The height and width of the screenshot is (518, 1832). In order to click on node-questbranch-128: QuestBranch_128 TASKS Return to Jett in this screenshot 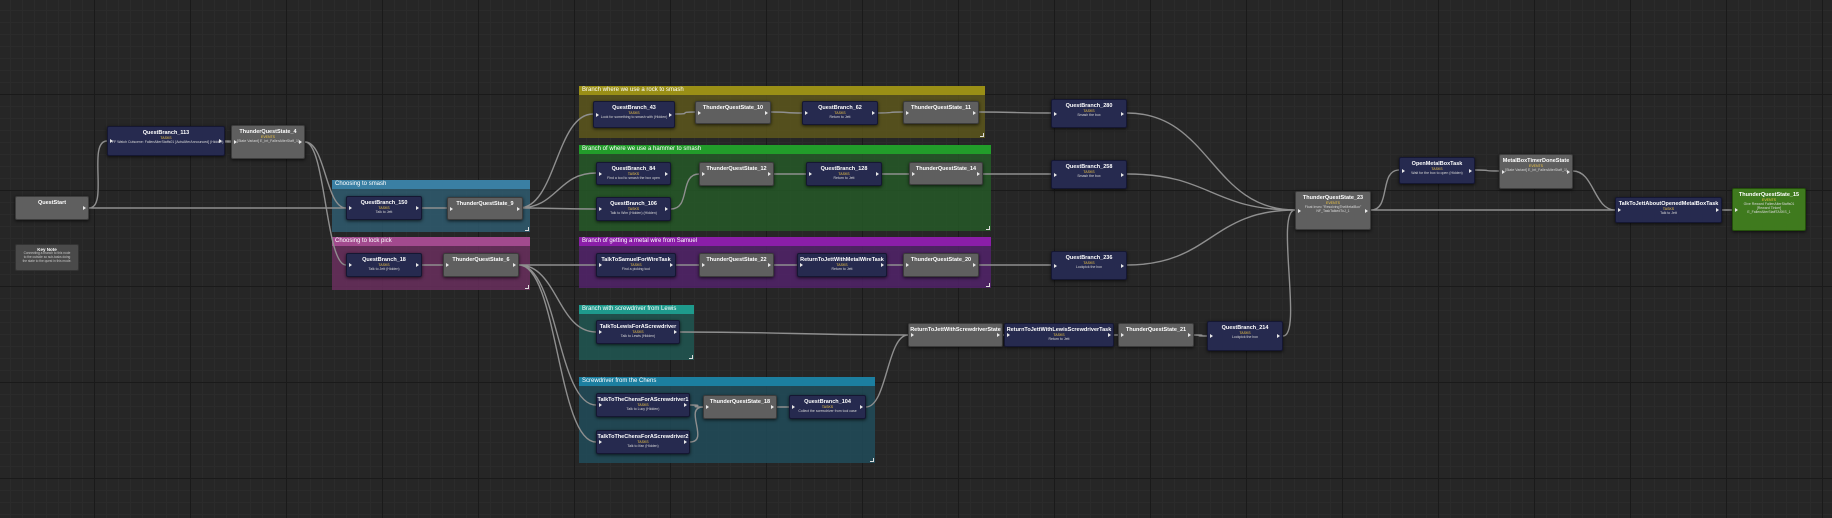, I will do `click(844, 174)`.